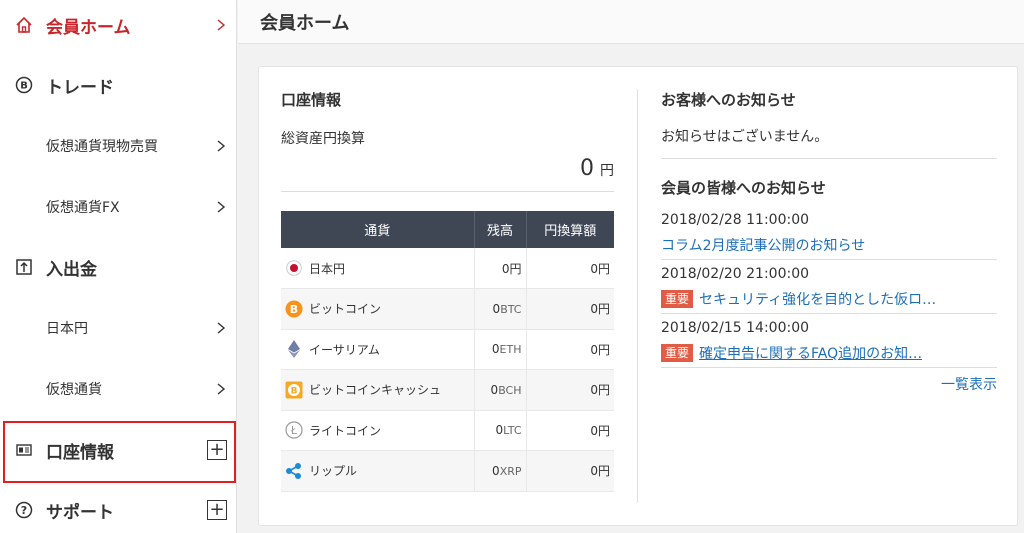  What do you see at coordinates (510, 390) in the screenshot?
I see `balance-unit: BCH` at bounding box center [510, 390].